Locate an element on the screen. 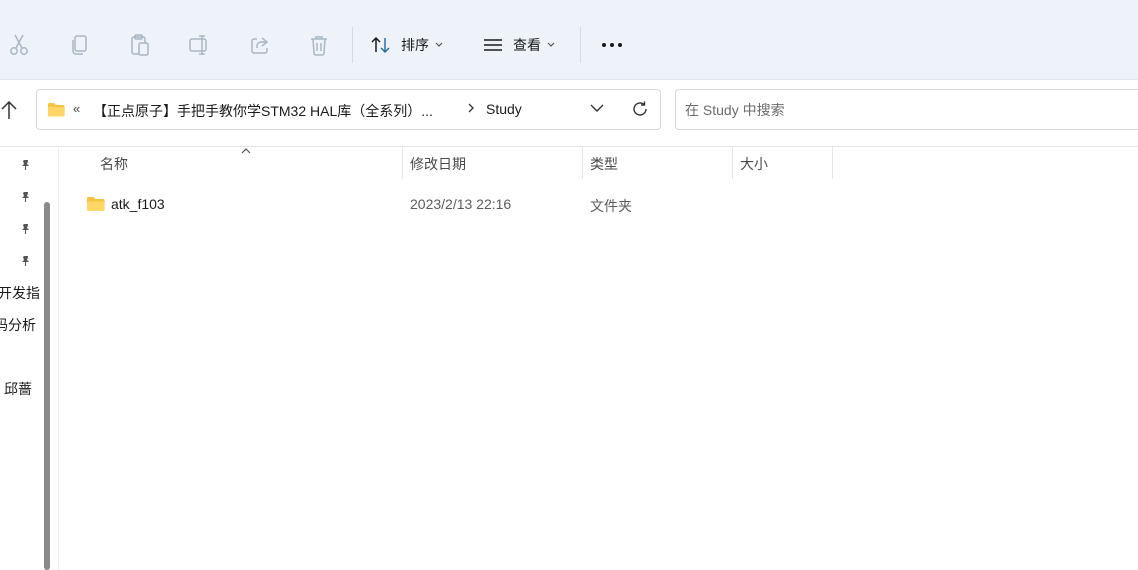 The height and width of the screenshot is (570, 1138). cut-button is located at coordinates (19, 45).